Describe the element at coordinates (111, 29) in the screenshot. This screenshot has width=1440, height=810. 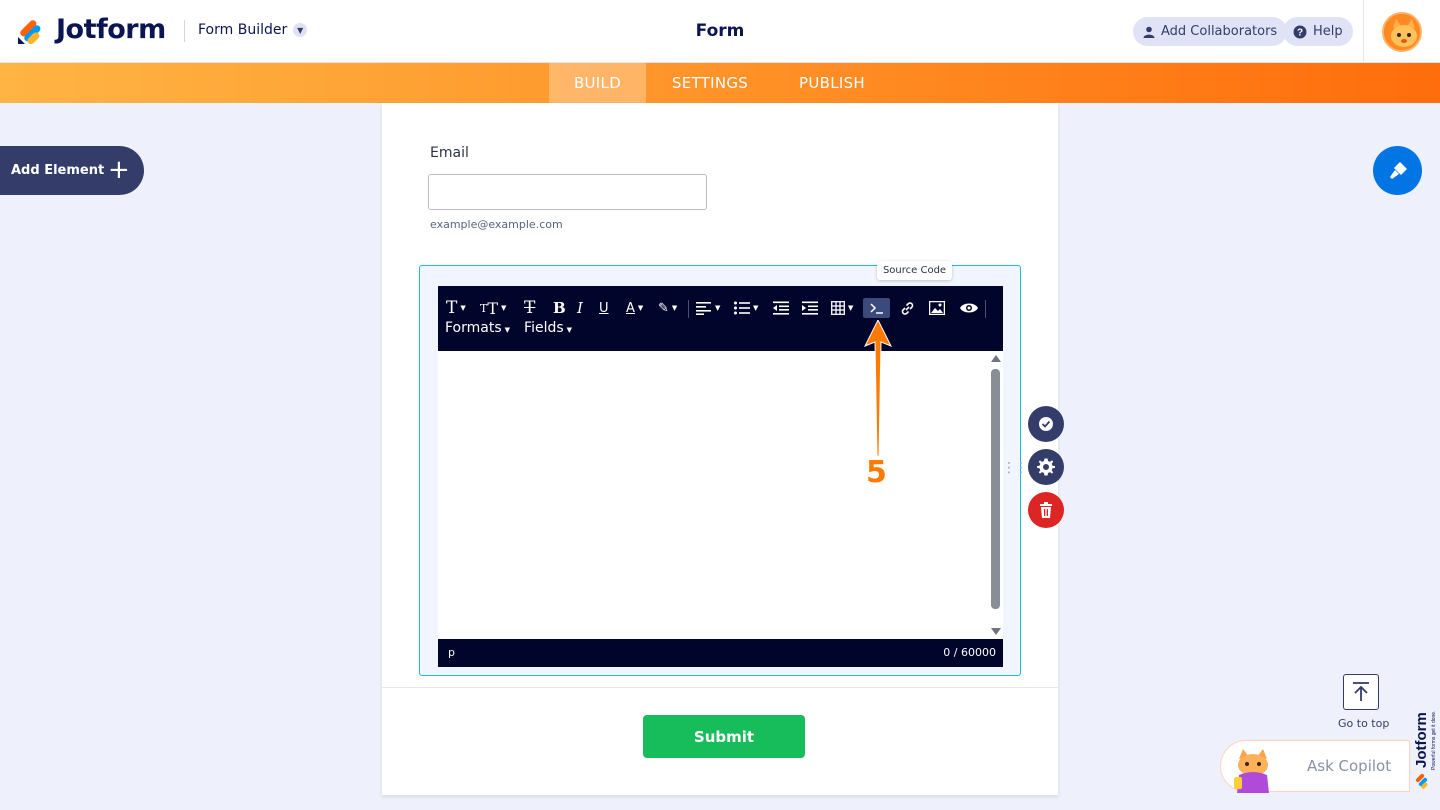
I see `brand-name: Jotform` at that location.